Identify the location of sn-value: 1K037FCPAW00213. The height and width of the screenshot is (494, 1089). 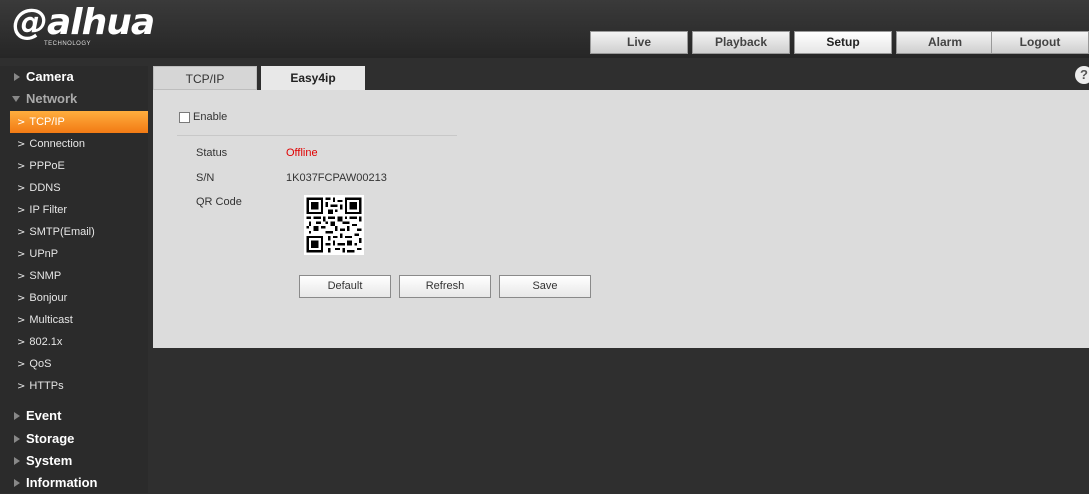
(336, 178).